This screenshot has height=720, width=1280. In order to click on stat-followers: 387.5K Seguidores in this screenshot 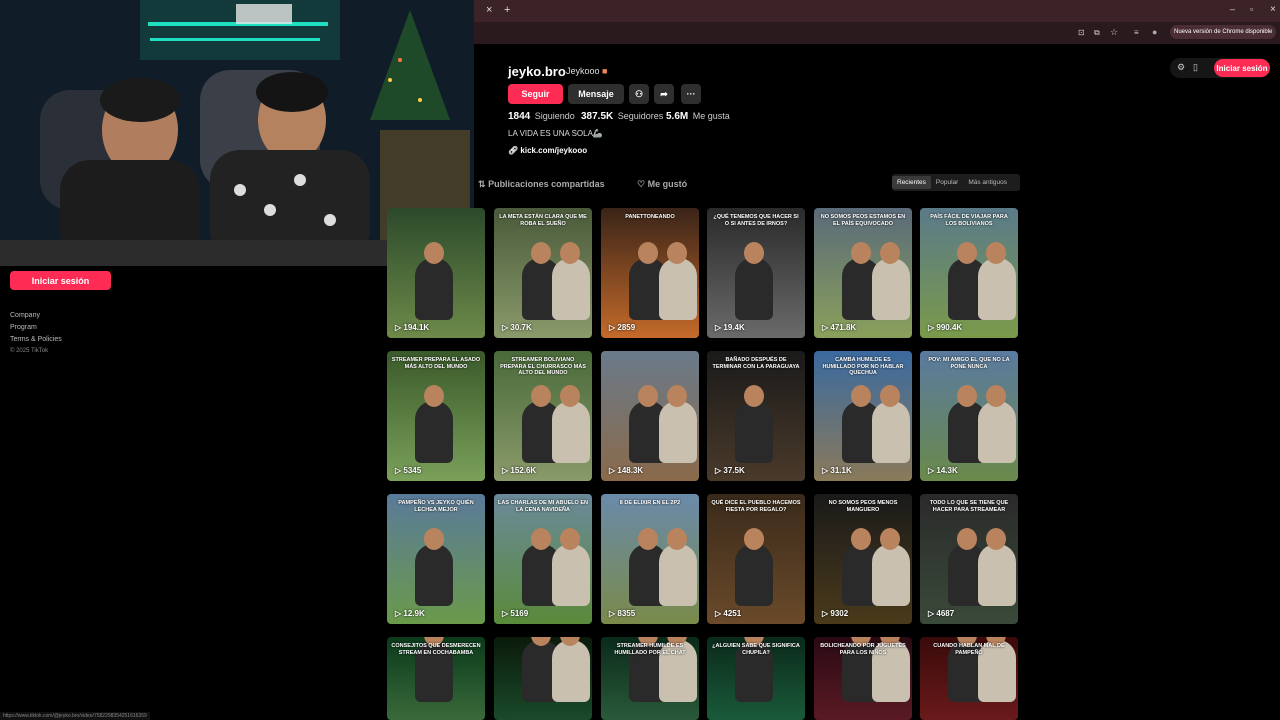, I will do `click(622, 116)`.